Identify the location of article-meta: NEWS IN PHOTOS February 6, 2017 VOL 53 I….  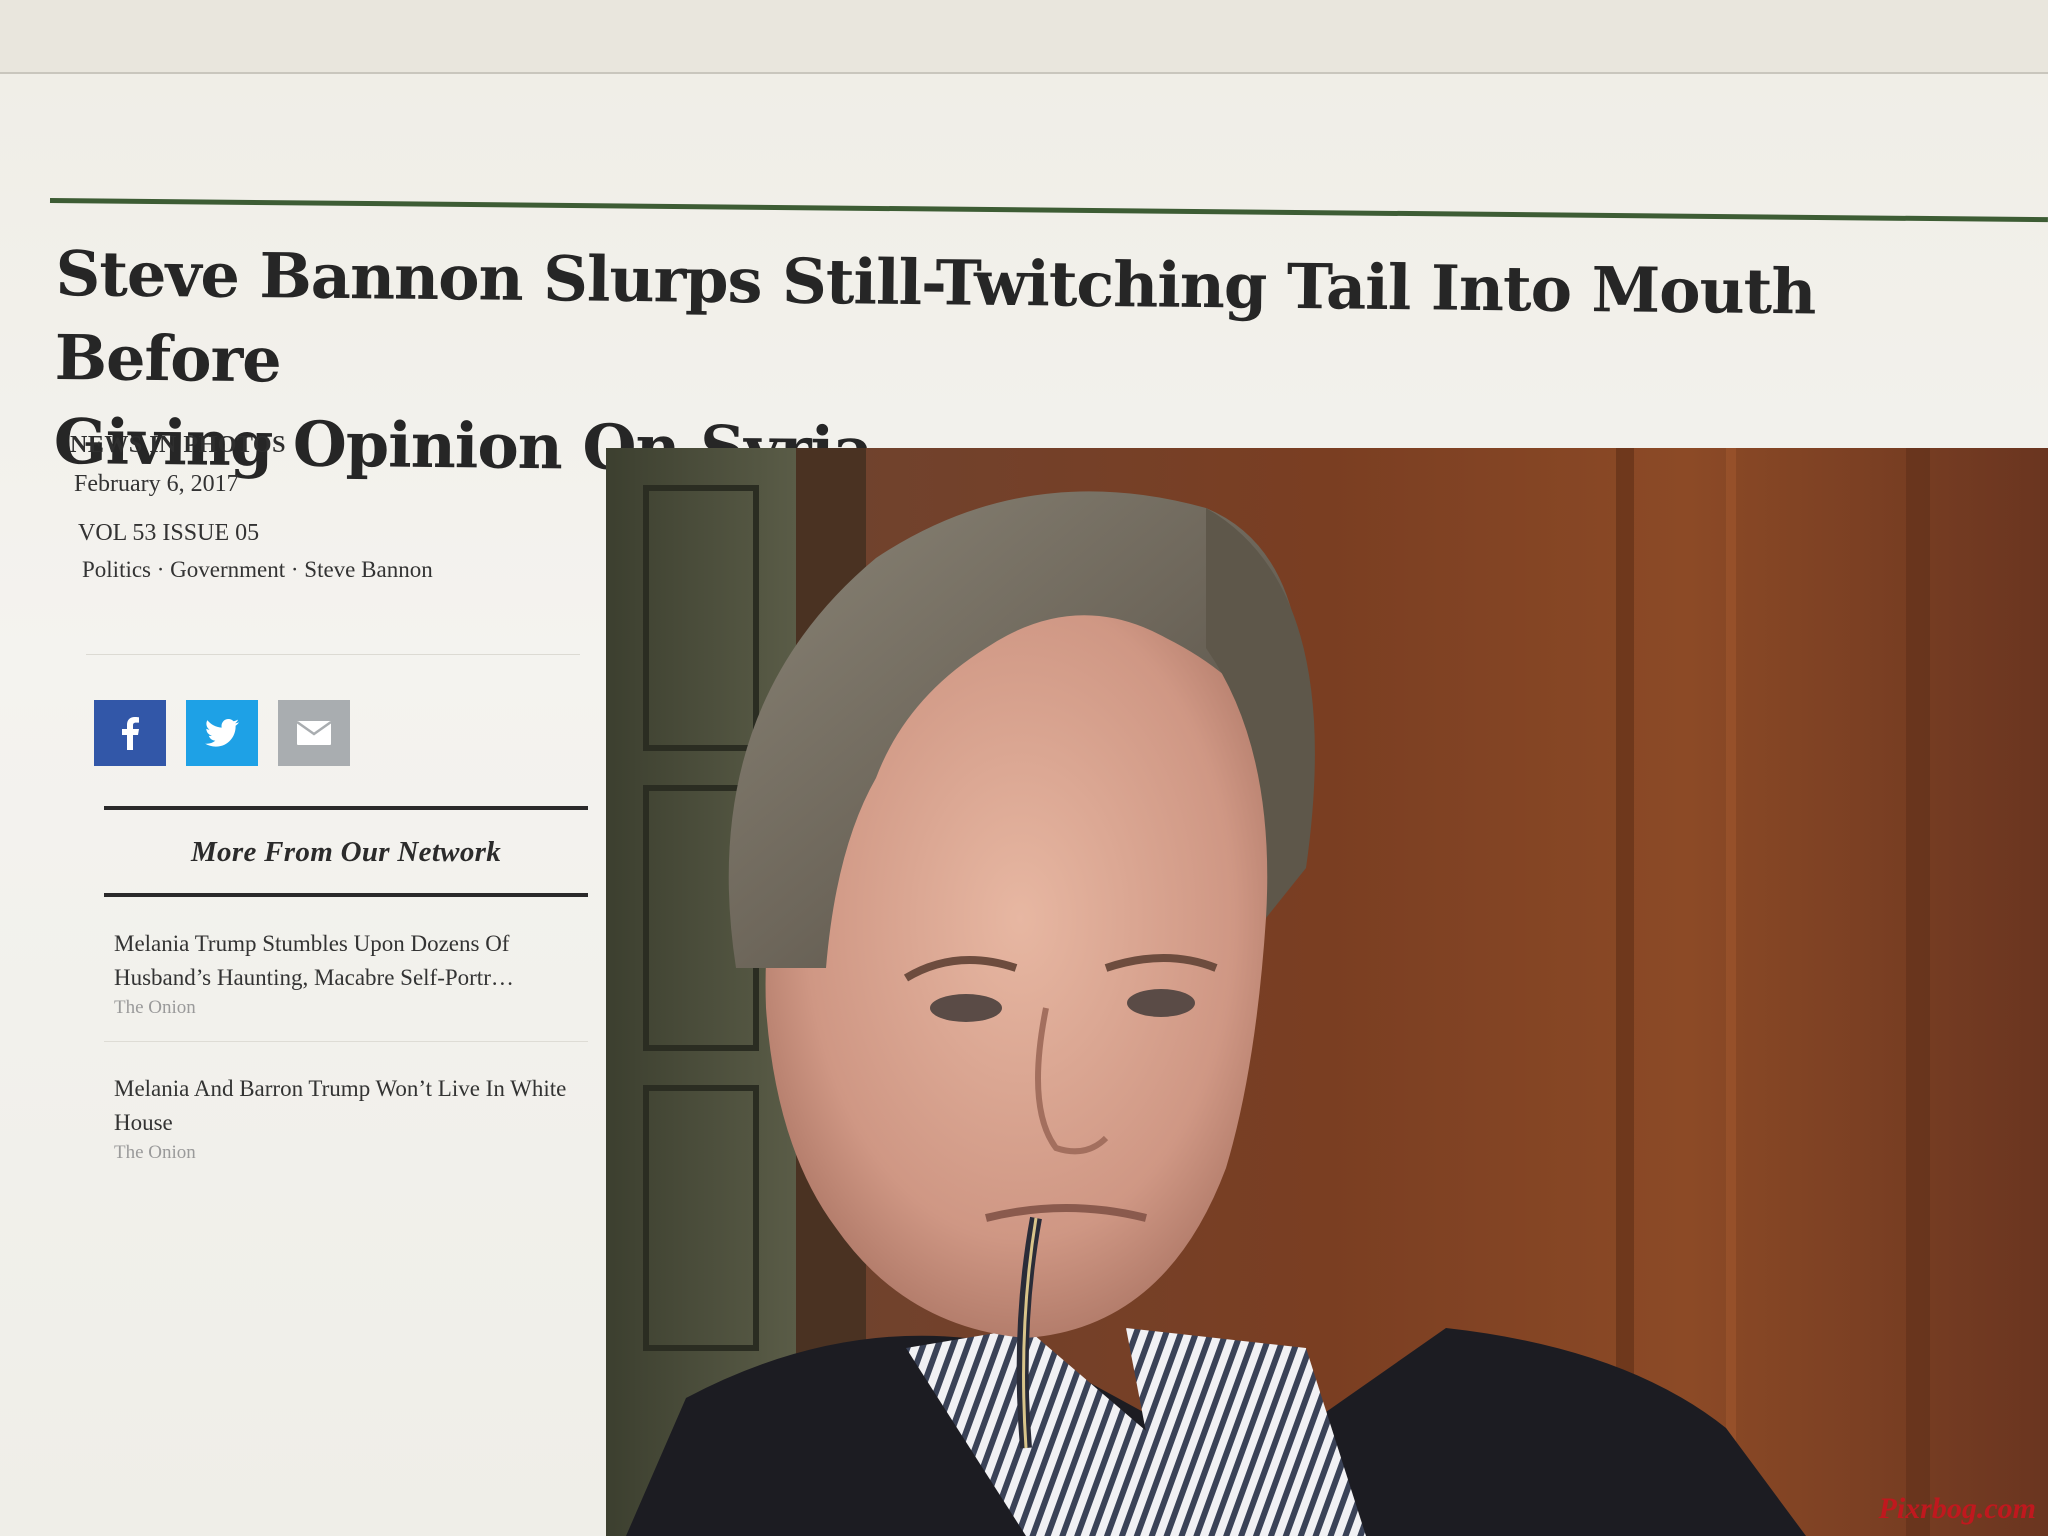
(330, 507).